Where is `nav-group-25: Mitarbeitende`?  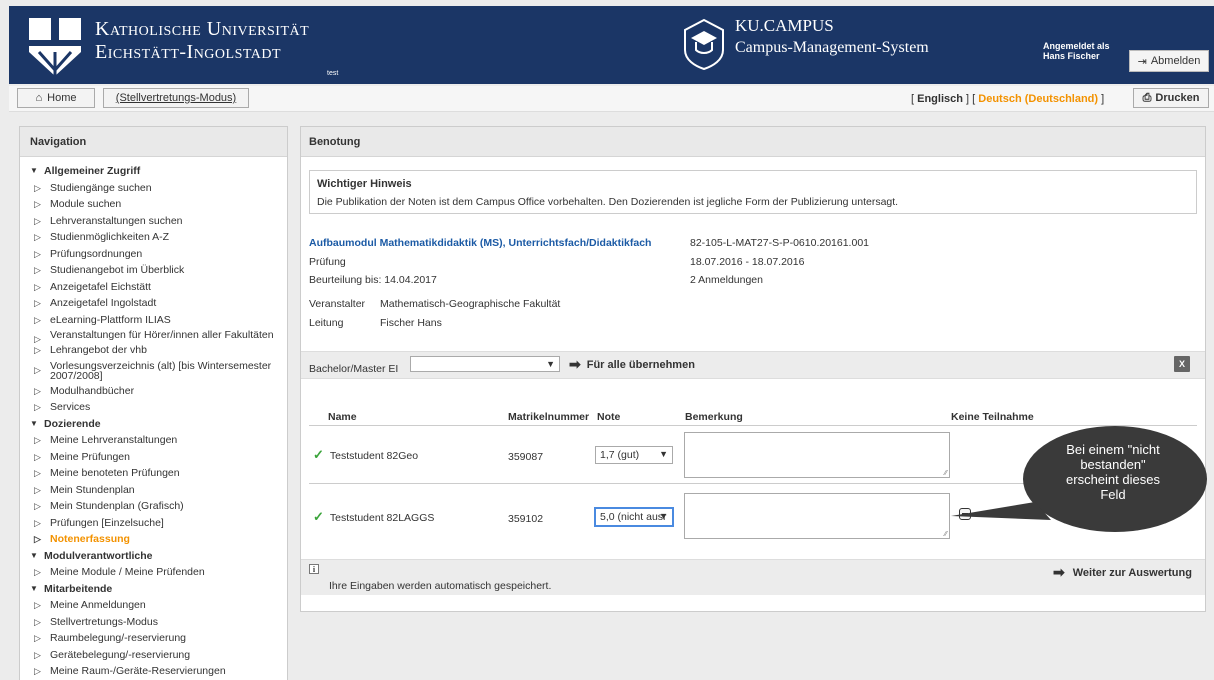
nav-group-25: Mitarbeitende is located at coordinates (158, 589).